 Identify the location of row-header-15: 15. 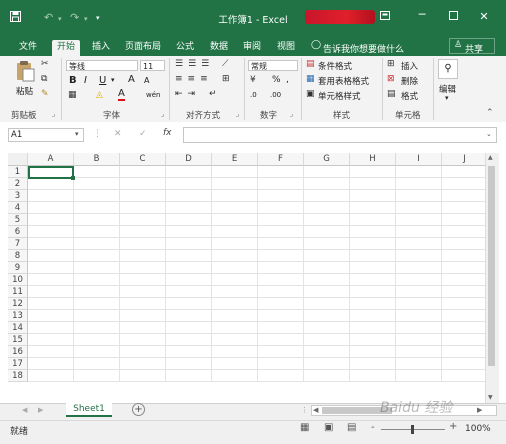
(18, 340).